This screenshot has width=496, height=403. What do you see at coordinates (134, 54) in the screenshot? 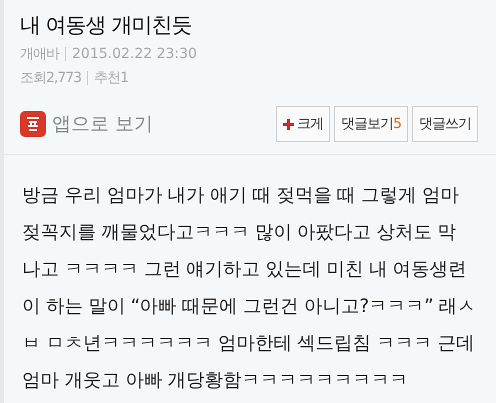
I see `post-date: 2015.02.22 23:30` at bounding box center [134, 54].